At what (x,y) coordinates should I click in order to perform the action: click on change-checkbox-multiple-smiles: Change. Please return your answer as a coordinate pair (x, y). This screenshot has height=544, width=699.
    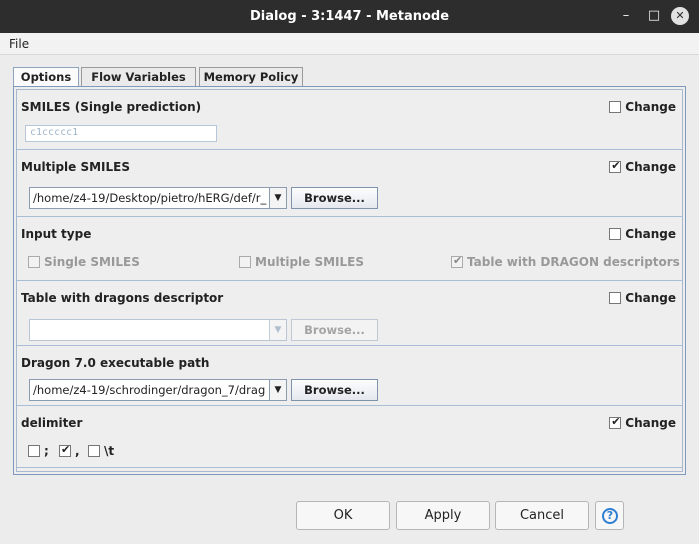
    Looking at the image, I should click on (642, 166).